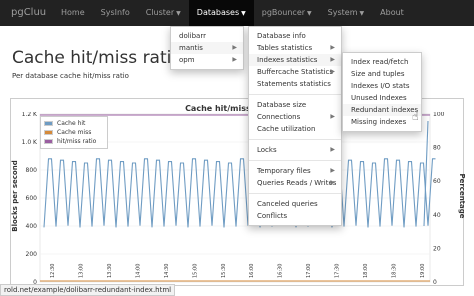 The height and width of the screenshot is (296, 474). I want to click on nav-databases-label: Databases, so click(218, 12).